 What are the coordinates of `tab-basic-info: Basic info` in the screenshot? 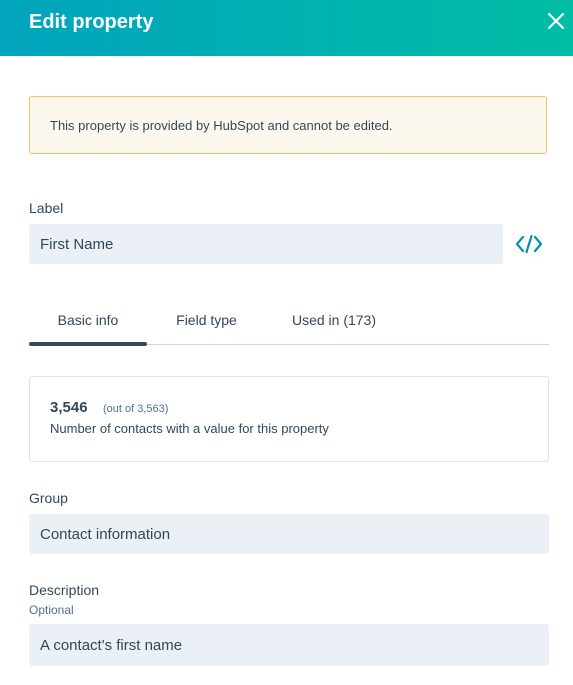 It's located at (88, 323).